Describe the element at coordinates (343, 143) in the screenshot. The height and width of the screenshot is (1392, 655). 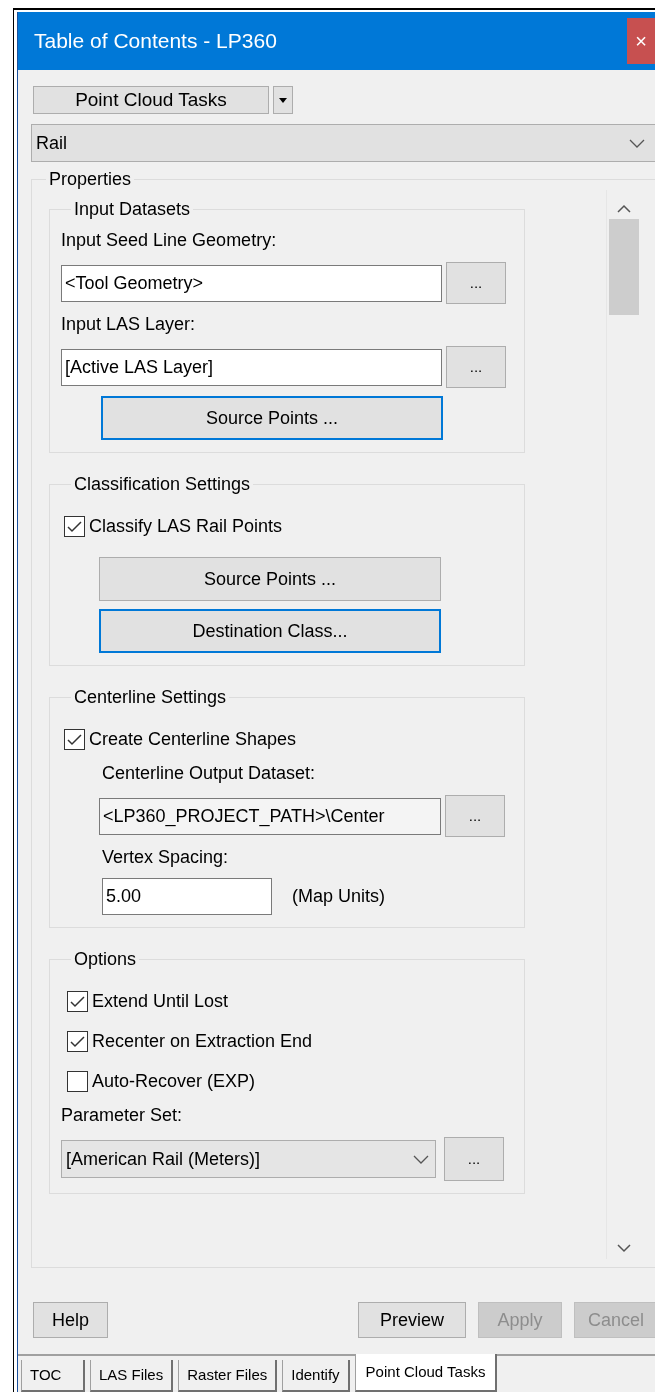
I see `task-dropdown: Rail` at that location.